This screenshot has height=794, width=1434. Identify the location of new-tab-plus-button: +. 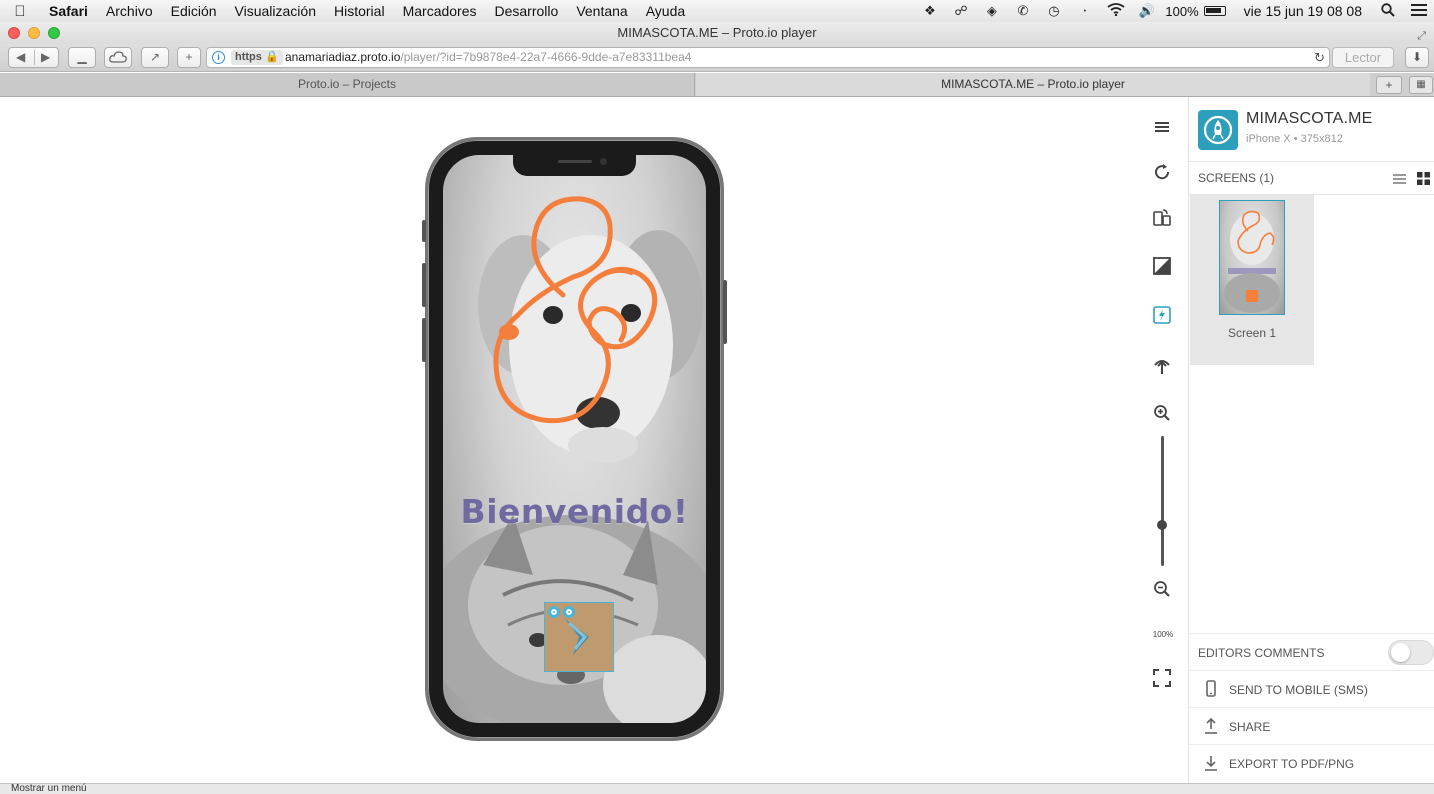
(189, 57).